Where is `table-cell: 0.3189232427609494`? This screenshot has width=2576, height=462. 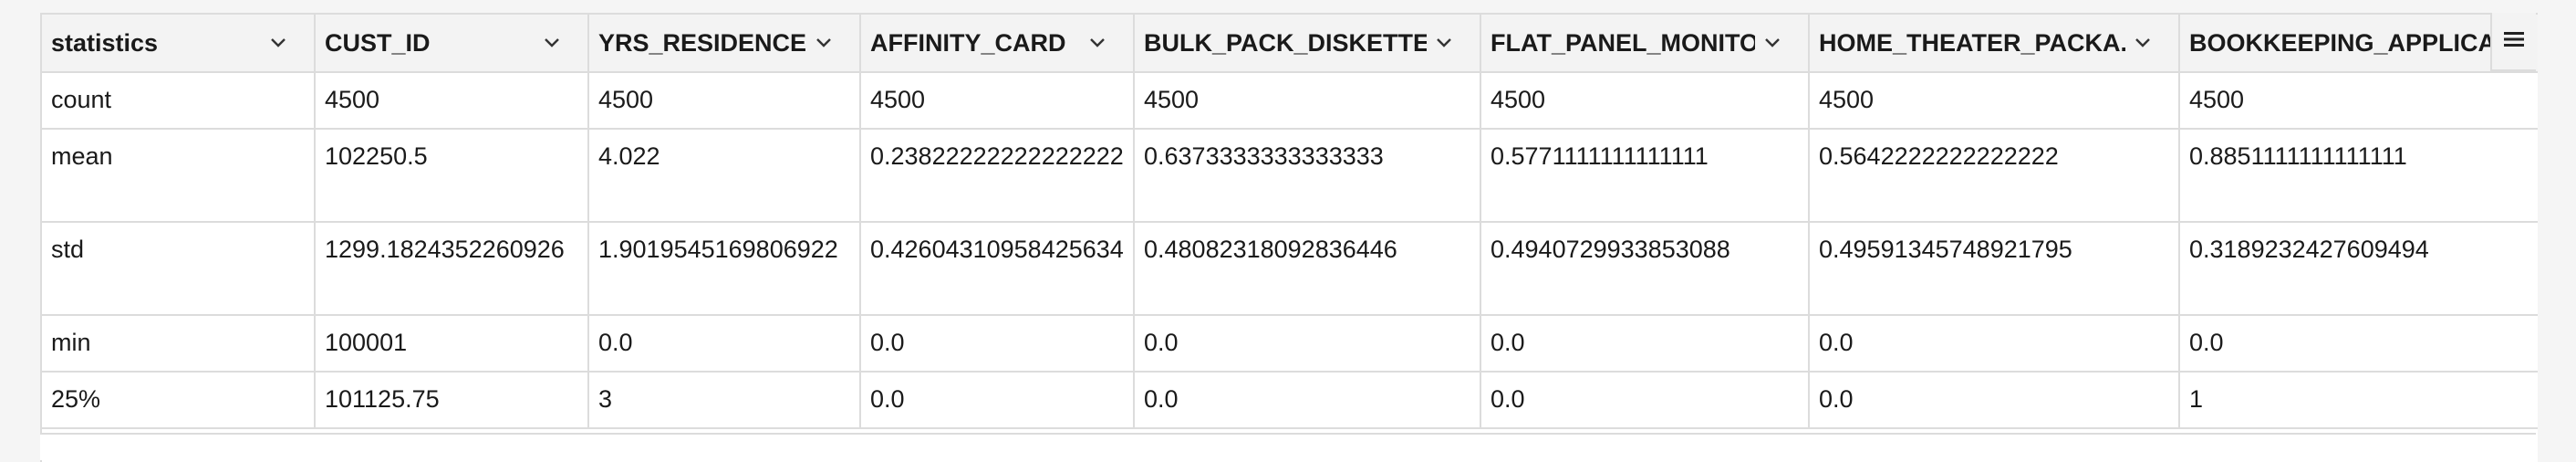 table-cell: 0.3189232427609494 is located at coordinates (2359, 268).